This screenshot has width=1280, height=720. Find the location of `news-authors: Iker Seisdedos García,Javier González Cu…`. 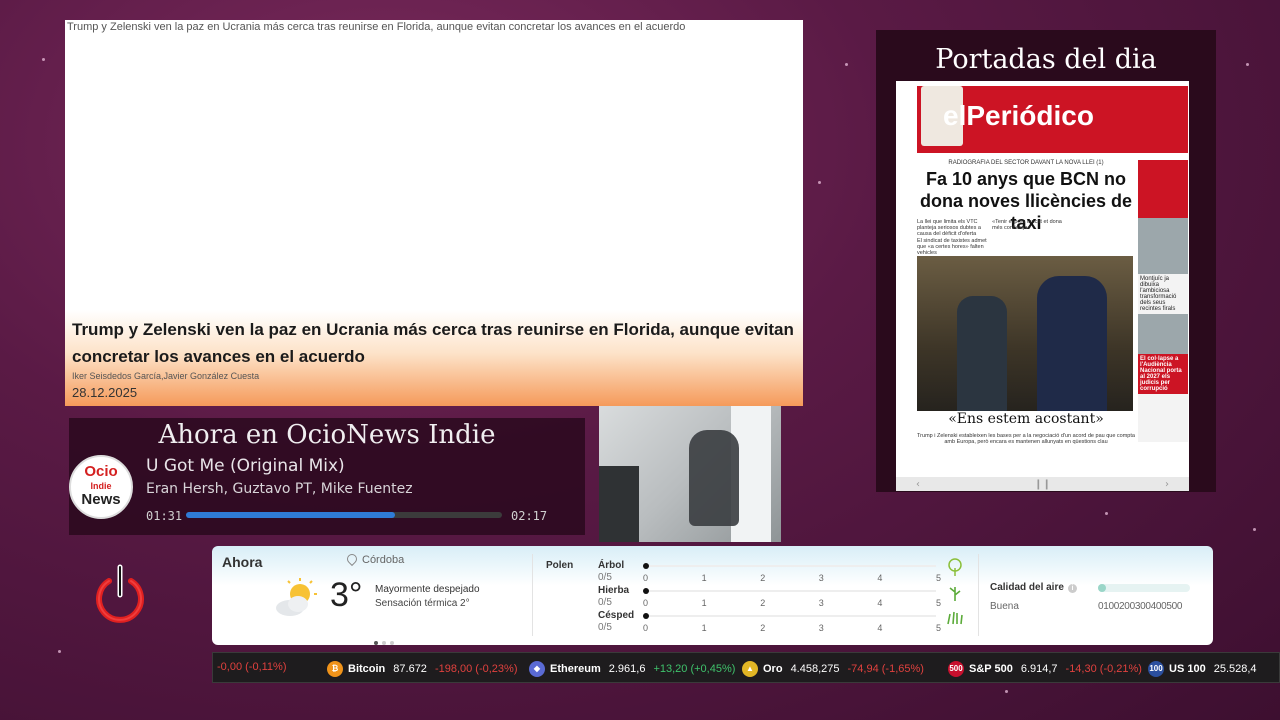

news-authors: Iker Seisdedos García,Javier González Cu… is located at coordinates (166, 376).